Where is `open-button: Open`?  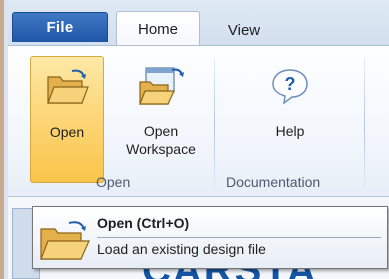 open-button: Open is located at coordinates (67, 119).